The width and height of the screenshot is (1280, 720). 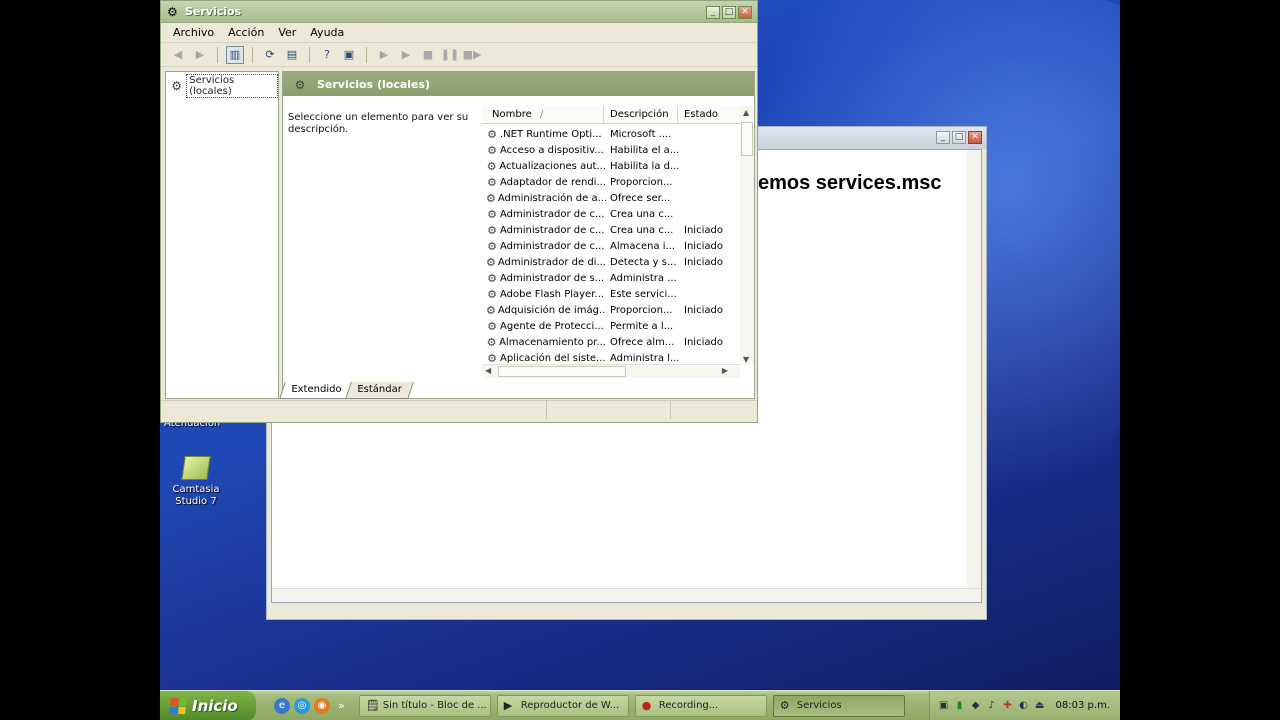 What do you see at coordinates (331, 32) in the screenshot?
I see `menu-ayuda: Ayuda` at bounding box center [331, 32].